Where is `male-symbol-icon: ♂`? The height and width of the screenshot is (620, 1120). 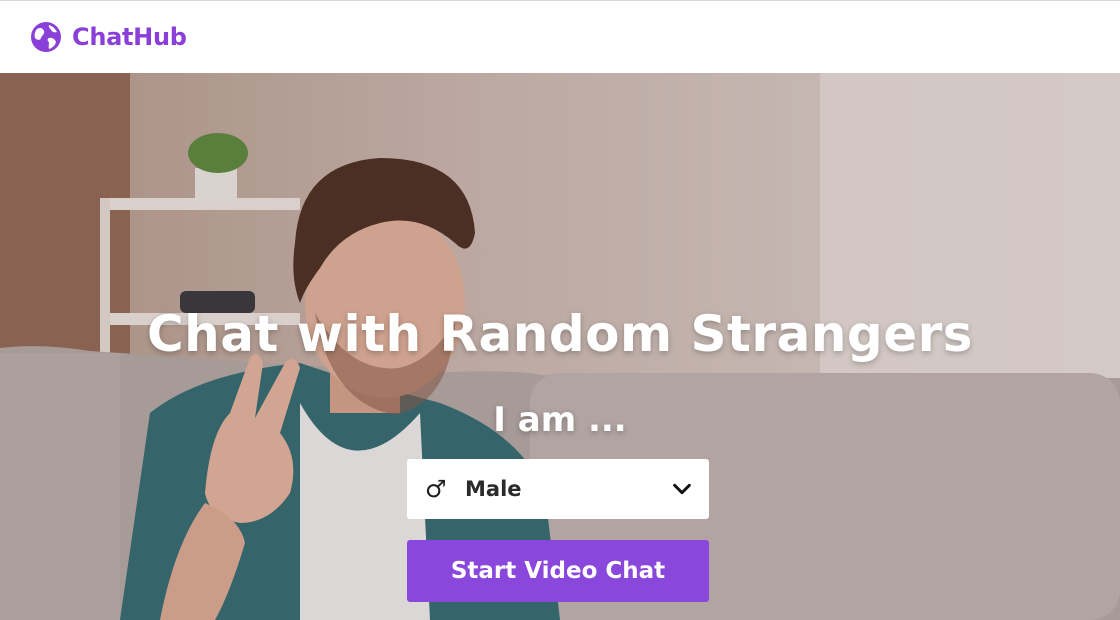 male-symbol-icon: ♂ is located at coordinates (436, 489).